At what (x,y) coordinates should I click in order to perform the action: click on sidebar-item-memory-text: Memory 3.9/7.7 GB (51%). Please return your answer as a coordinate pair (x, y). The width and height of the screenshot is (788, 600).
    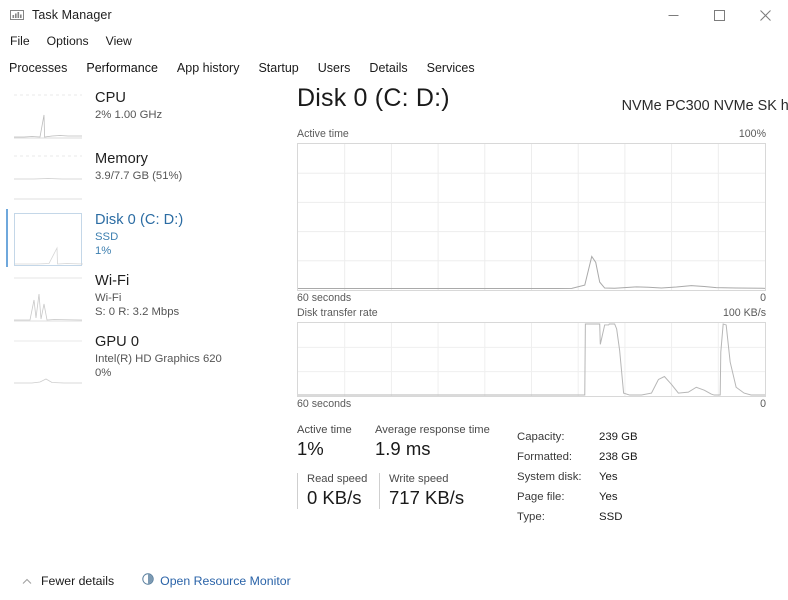
    Looking at the image, I should click on (138, 166).